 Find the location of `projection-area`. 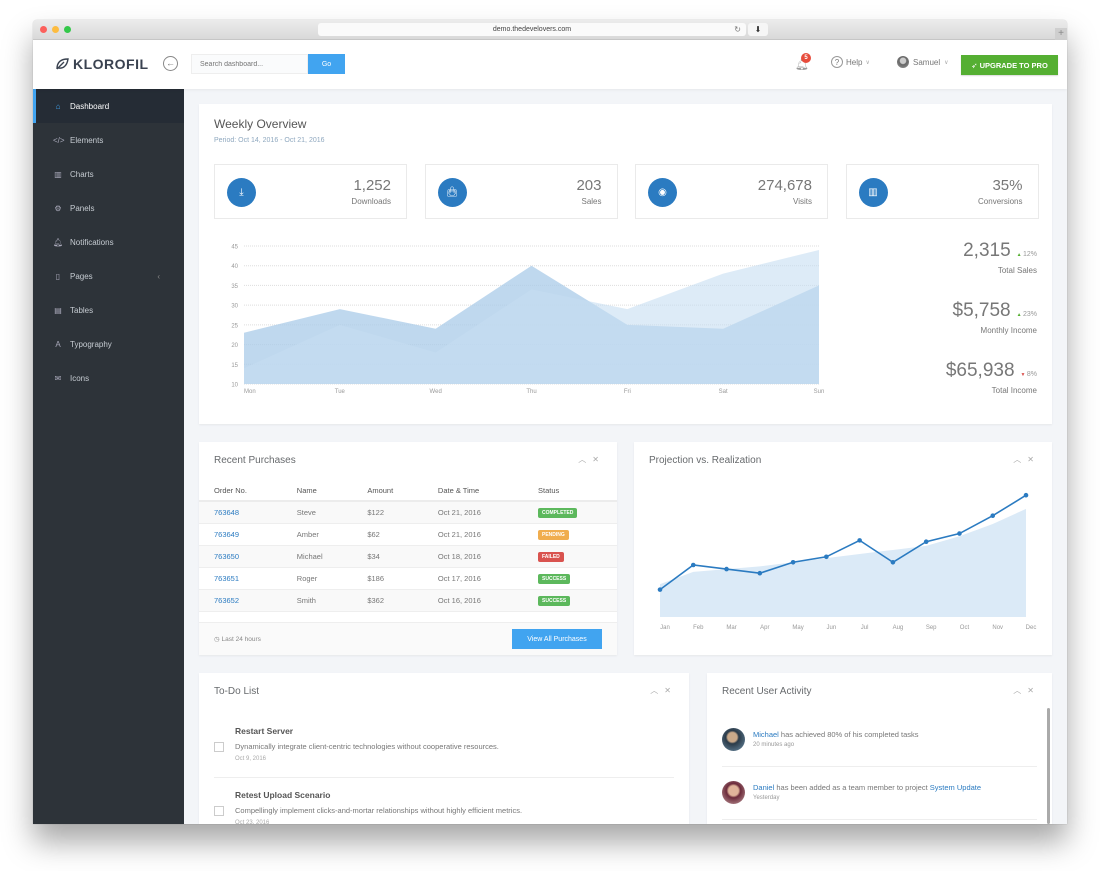

projection-area is located at coordinates (843, 562).